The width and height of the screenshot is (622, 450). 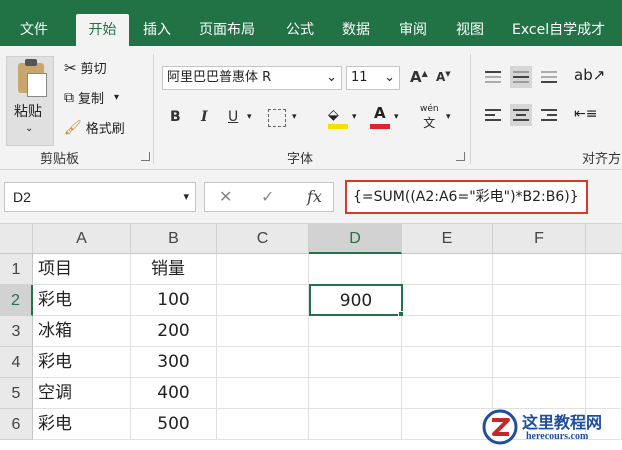 I want to click on copy-button: ⧉ 复制 ▾, so click(x=91, y=98).